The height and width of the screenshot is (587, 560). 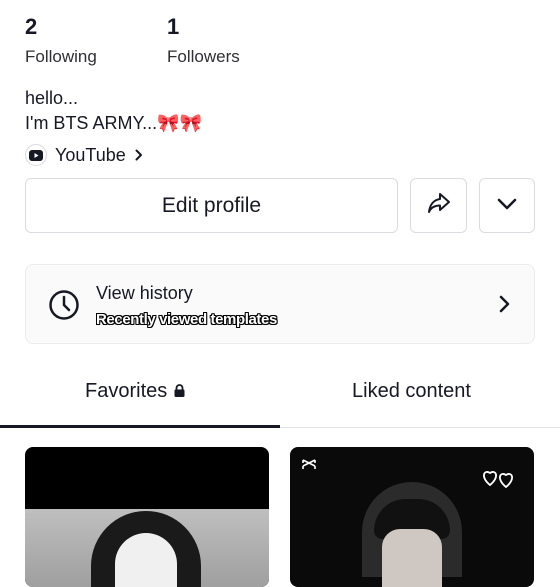 What do you see at coordinates (203, 57) in the screenshot?
I see `followers-label: Followers` at bounding box center [203, 57].